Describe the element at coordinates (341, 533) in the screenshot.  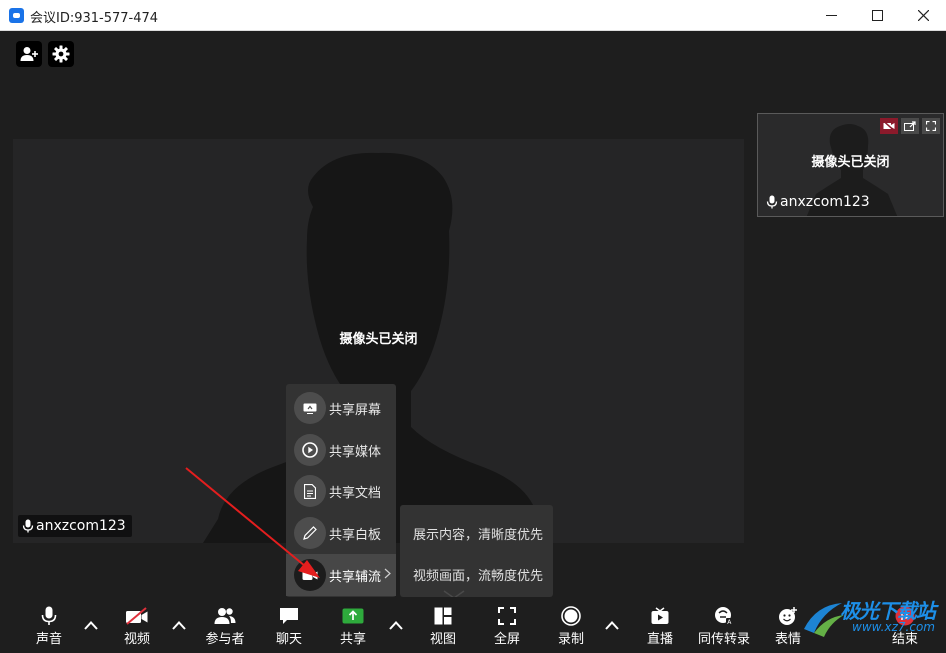
I see `share-whiteboard-item: 共享白板` at that location.